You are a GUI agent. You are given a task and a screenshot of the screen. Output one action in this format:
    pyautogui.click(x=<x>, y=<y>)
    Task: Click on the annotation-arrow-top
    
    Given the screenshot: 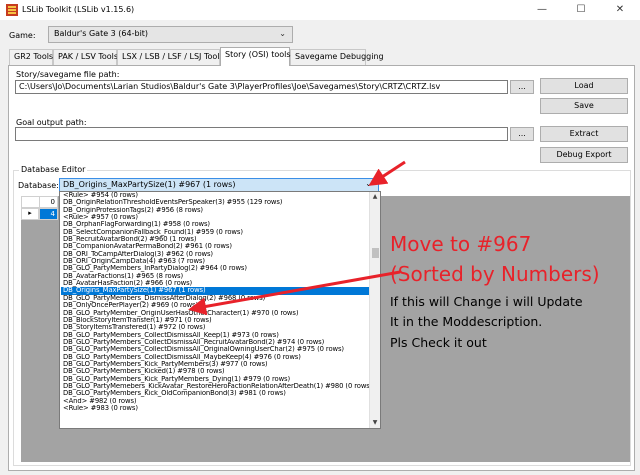 What is the action you would take?
    pyautogui.click(x=387, y=173)
    